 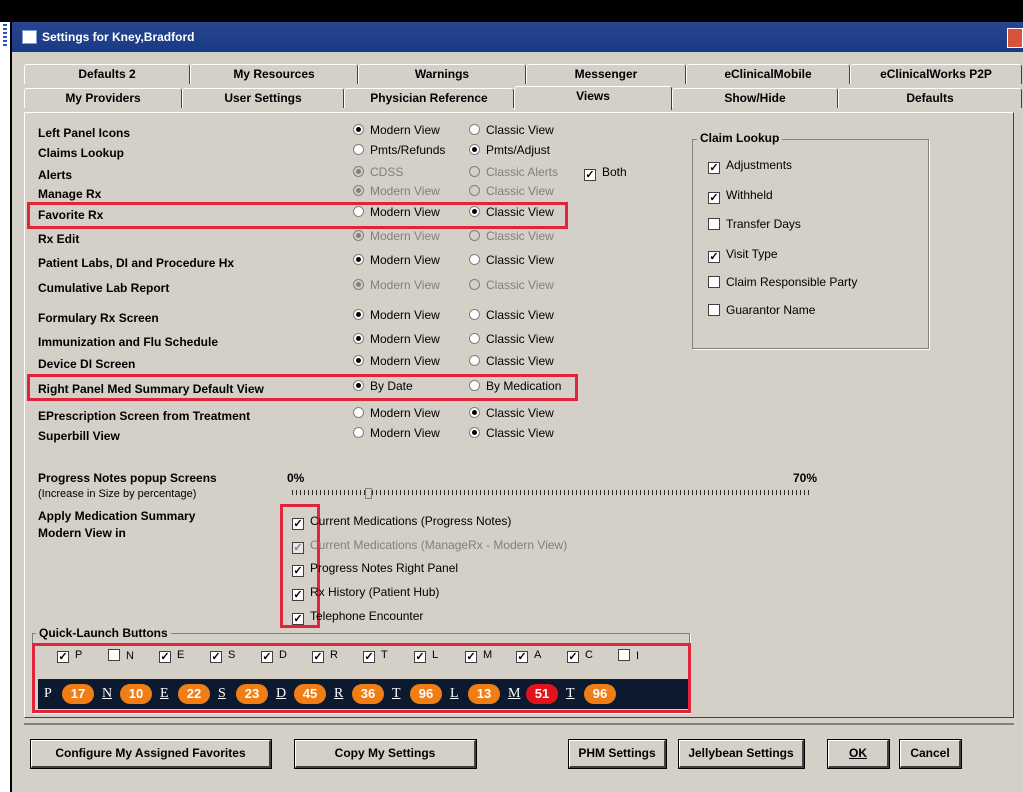 What do you see at coordinates (782, 282) in the screenshot?
I see `claim-lookup-checkbox: Claim Responsible Party` at bounding box center [782, 282].